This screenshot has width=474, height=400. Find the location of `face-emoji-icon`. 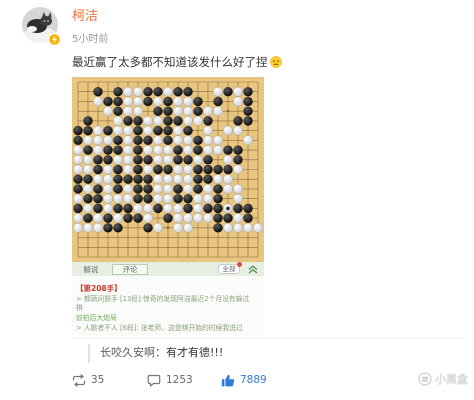

face-emoji-icon is located at coordinates (275, 62).